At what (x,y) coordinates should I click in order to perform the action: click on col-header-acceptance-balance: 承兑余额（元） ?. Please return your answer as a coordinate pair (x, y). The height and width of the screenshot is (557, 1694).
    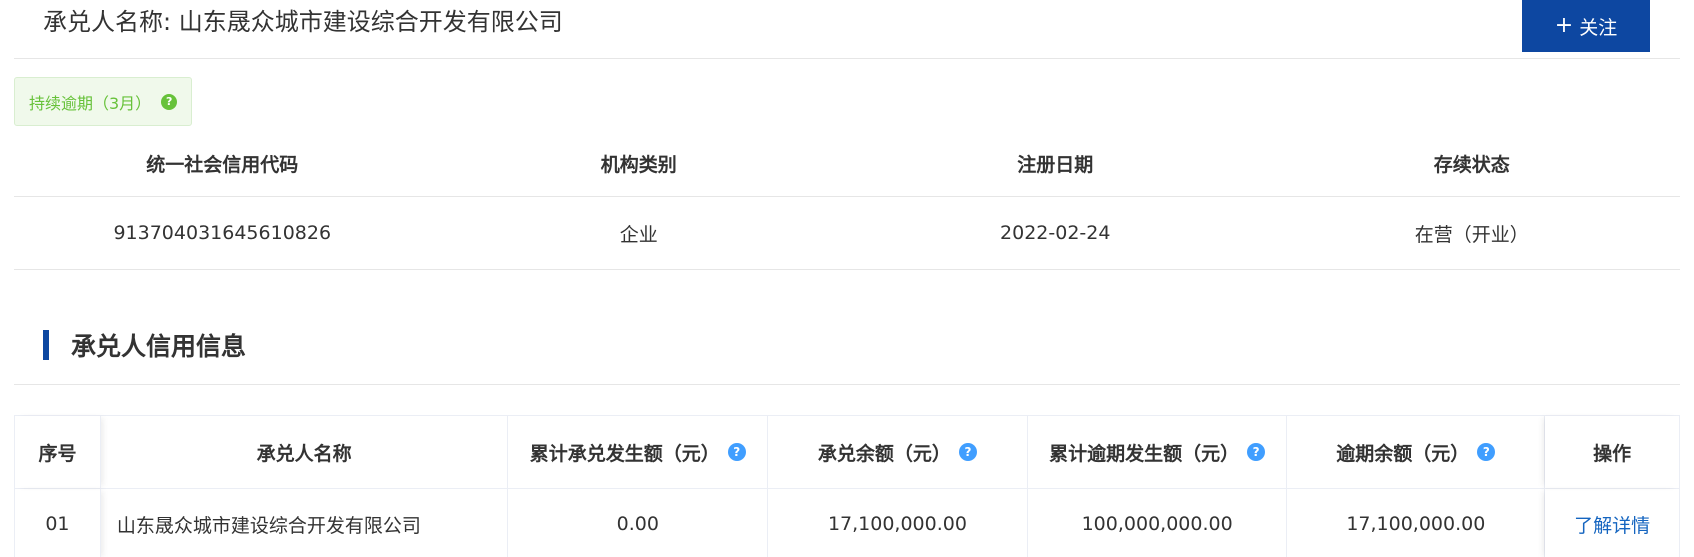
    Looking at the image, I should click on (898, 452).